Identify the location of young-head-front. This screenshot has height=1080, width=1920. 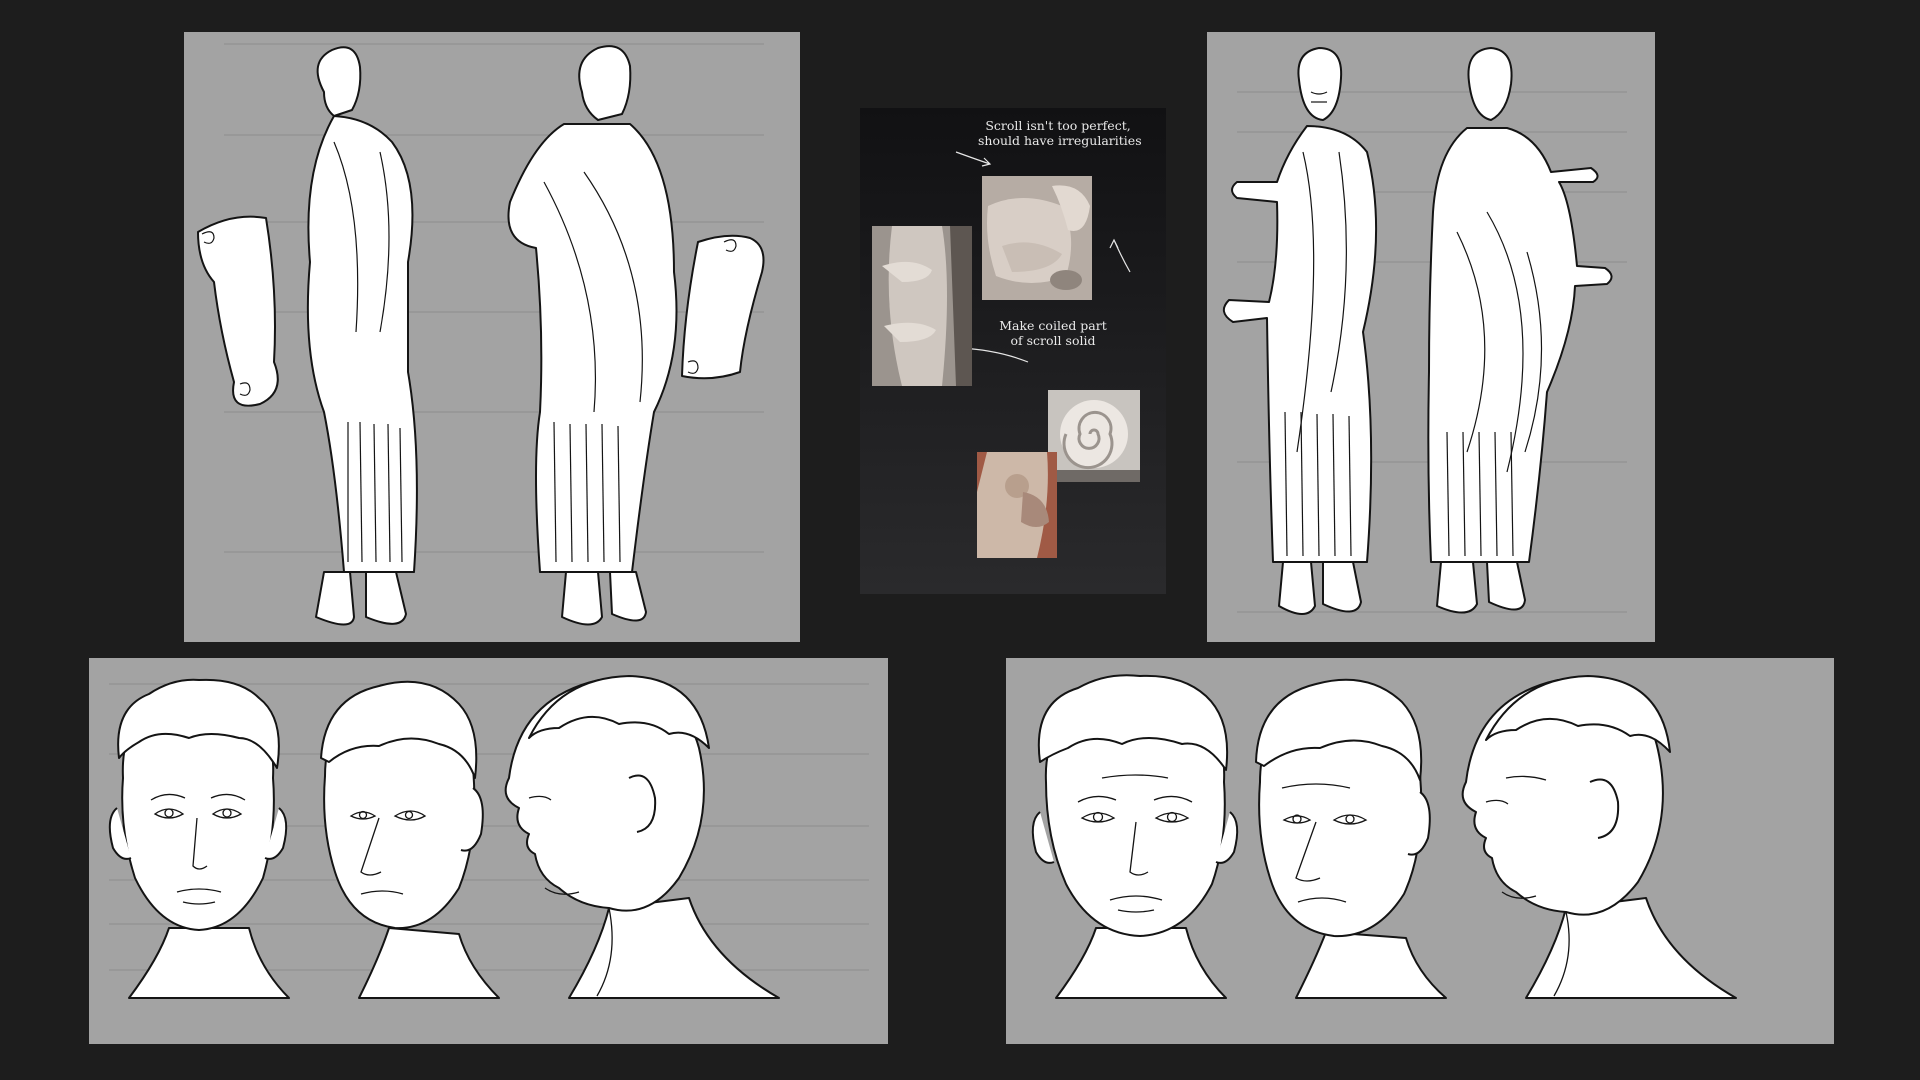
(199, 838).